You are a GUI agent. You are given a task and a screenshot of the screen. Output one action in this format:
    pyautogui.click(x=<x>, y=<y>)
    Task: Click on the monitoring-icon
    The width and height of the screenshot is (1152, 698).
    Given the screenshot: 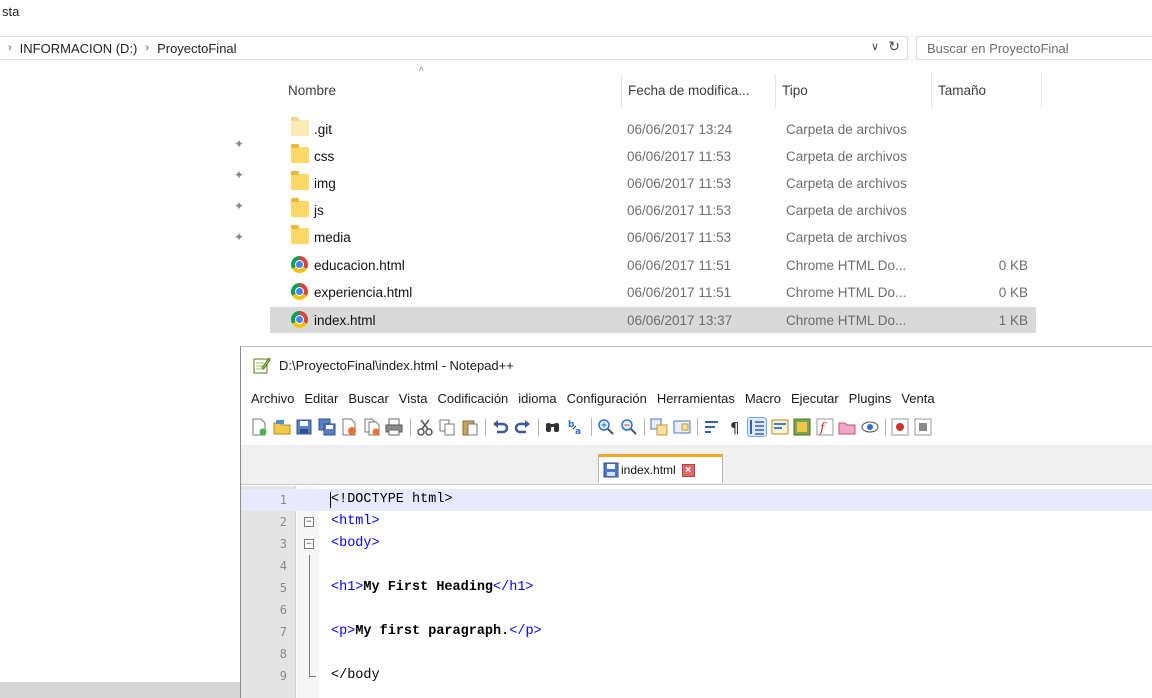 What is the action you would take?
    pyautogui.click(x=870, y=427)
    